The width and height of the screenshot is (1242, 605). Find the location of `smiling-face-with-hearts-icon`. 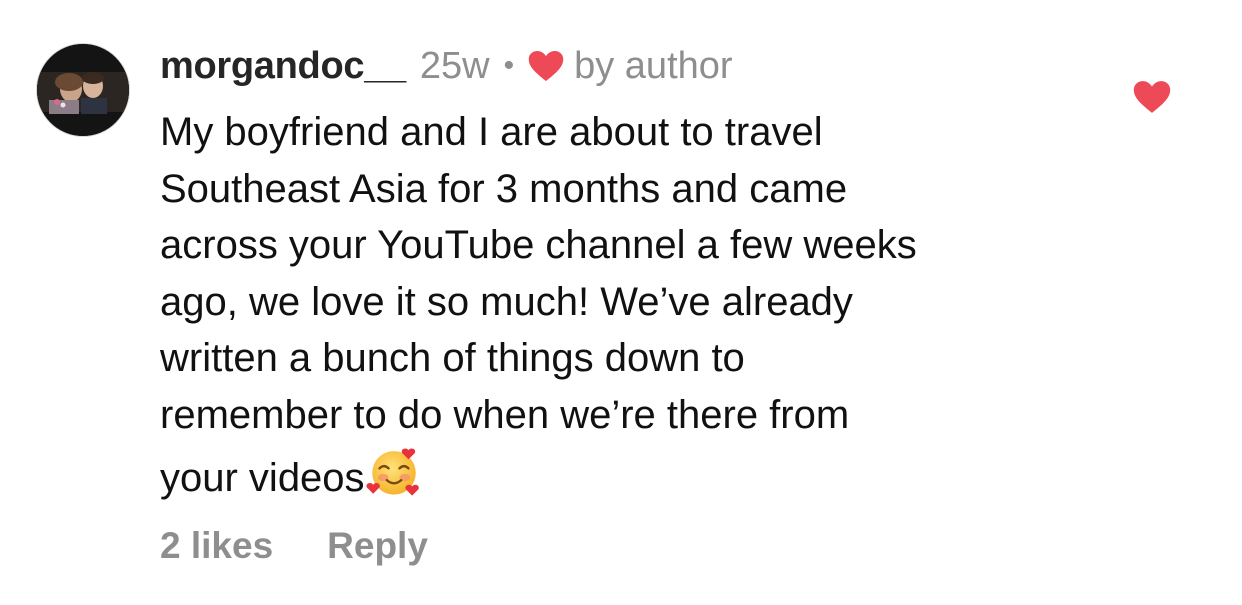

smiling-face-with-hearts-icon is located at coordinates (392, 472).